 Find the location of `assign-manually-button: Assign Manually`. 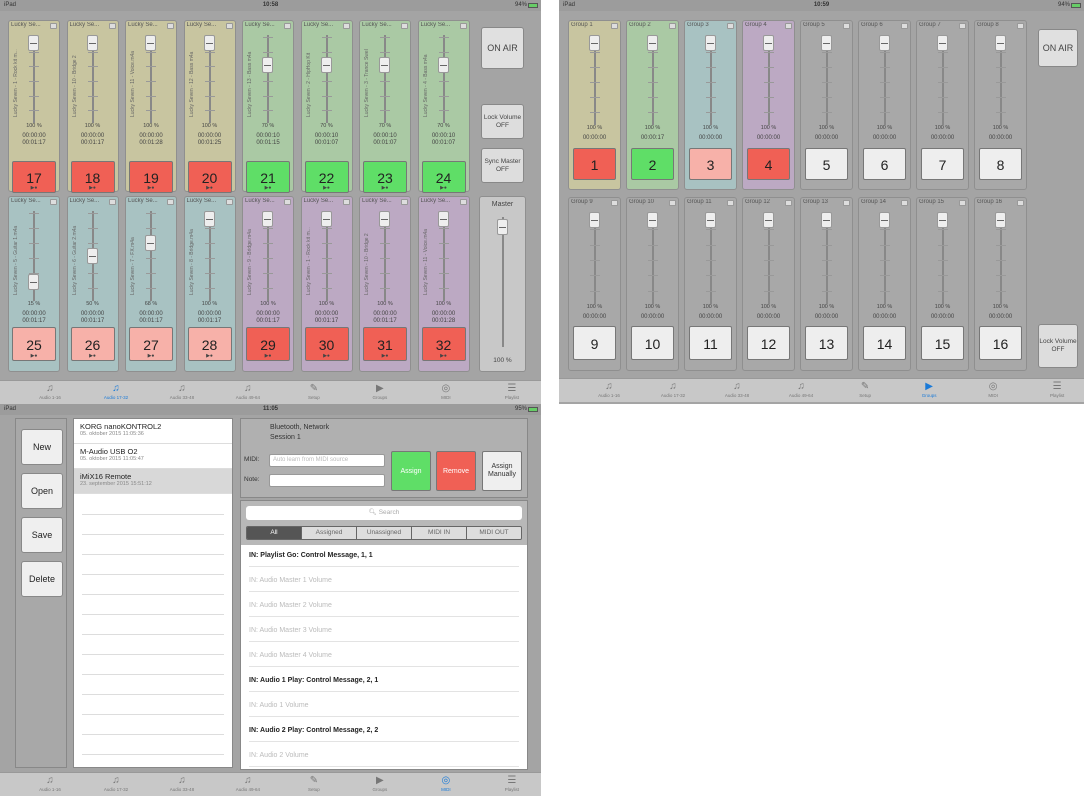

assign-manually-button: Assign Manually is located at coordinates (502, 471).